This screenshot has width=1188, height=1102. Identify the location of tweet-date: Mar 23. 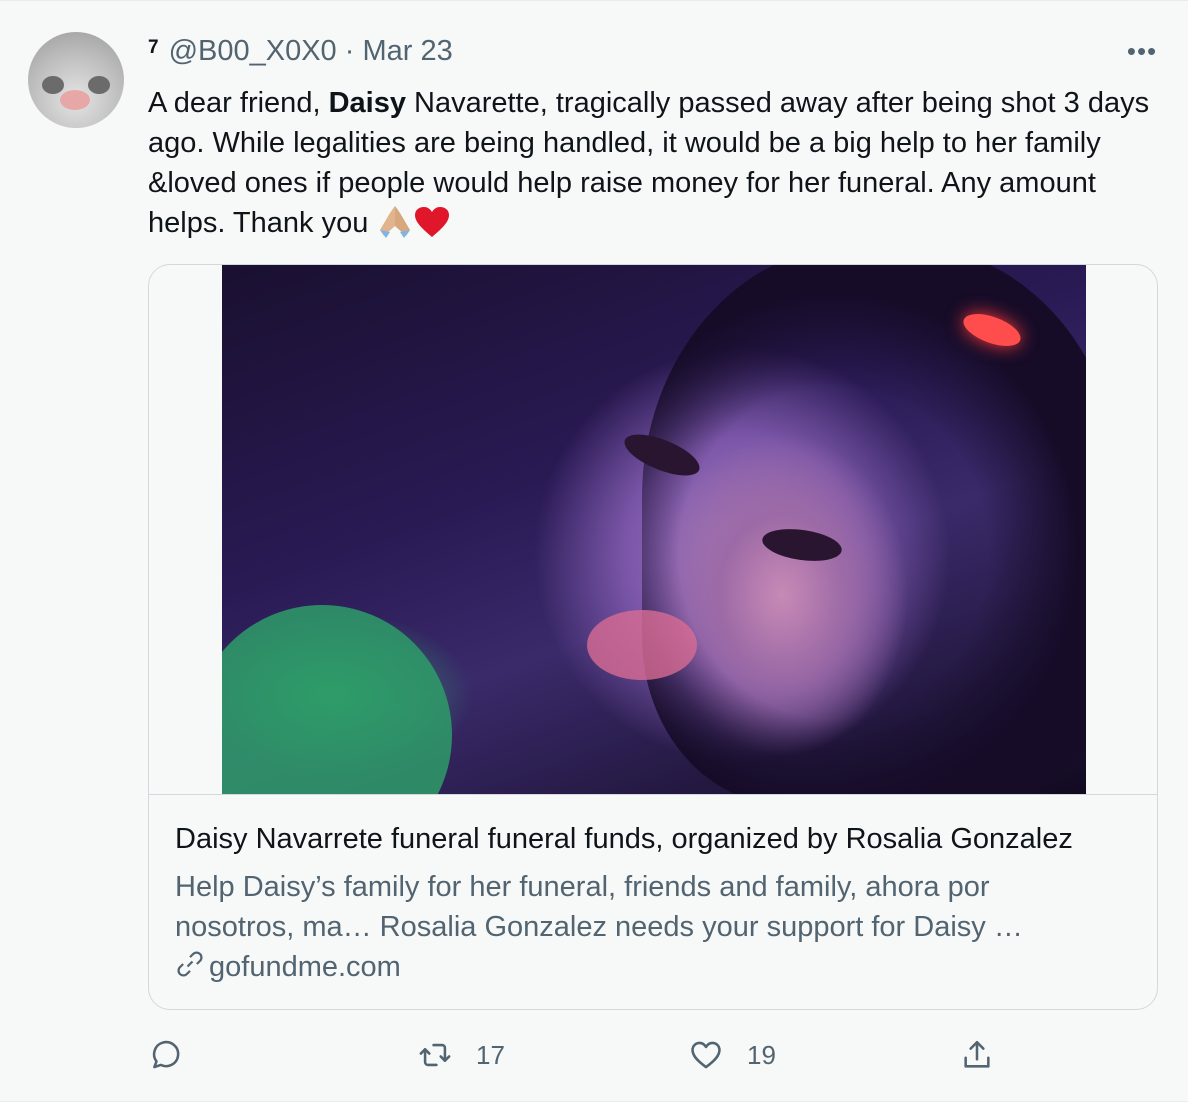
(407, 51).